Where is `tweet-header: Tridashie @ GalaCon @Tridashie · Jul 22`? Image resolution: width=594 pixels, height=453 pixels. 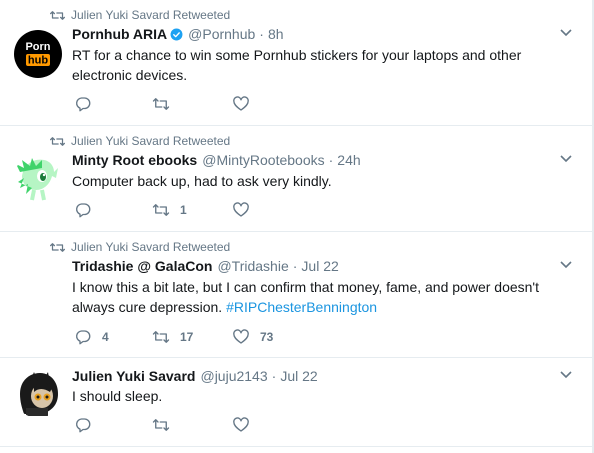 tweet-header: Tridashie @ GalaCon @Tridashie · Jul 22 is located at coordinates (205, 266).